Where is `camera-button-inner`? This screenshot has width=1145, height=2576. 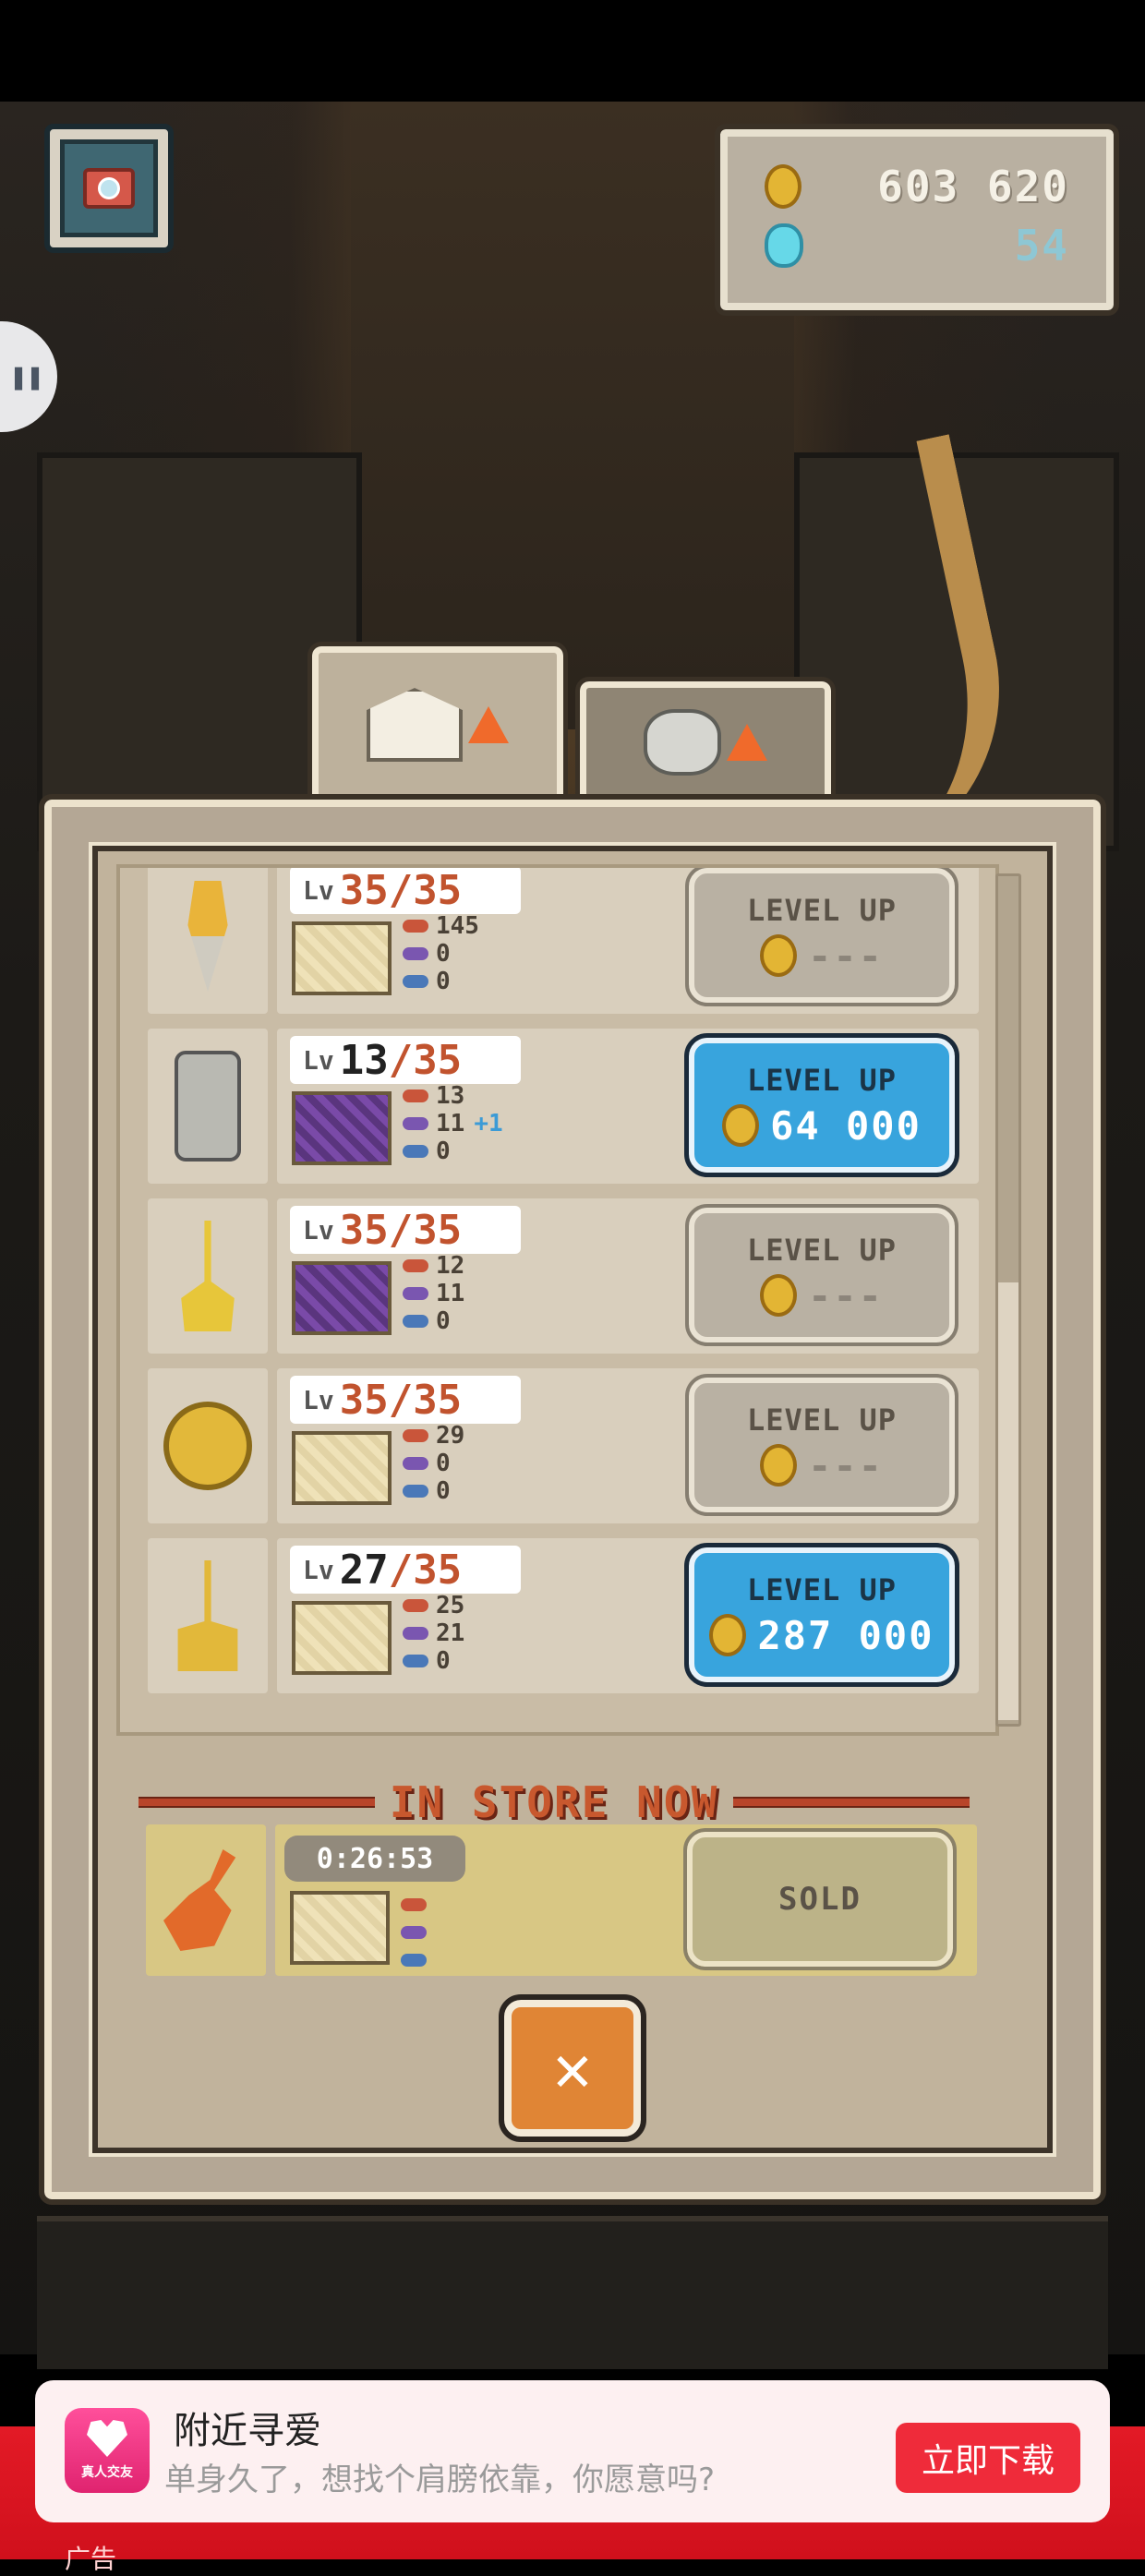 camera-button-inner is located at coordinates (109, 188).